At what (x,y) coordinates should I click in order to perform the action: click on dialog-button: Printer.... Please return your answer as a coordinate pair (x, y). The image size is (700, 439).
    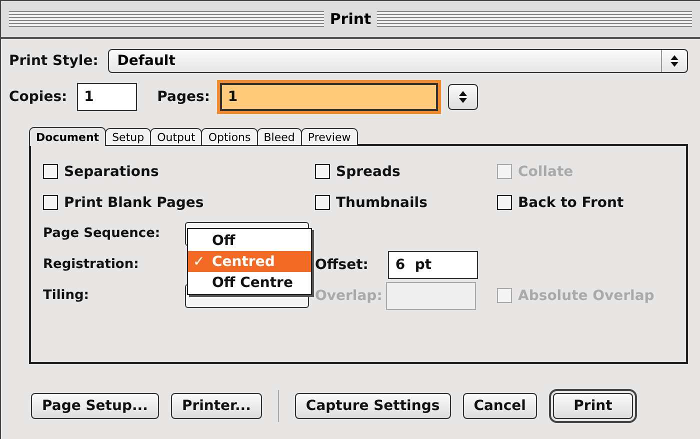
    Looking at the image, I should click on (216, 406).